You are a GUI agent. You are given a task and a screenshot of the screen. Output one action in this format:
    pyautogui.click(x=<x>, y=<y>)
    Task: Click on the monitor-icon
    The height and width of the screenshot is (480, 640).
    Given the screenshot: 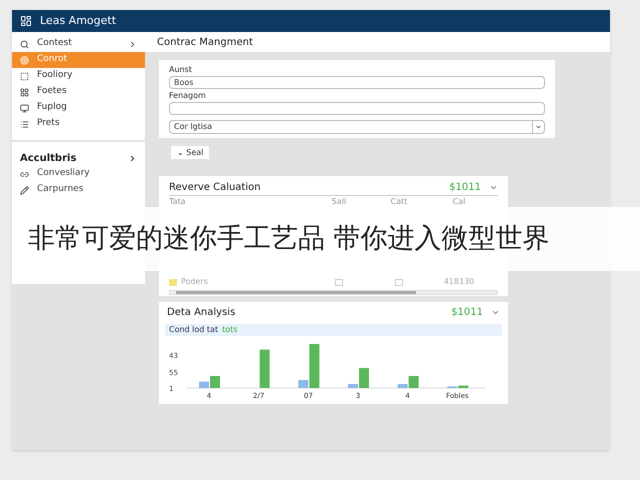 What is the action you would take?
    pyautogui.click(x=24, y=108)
    